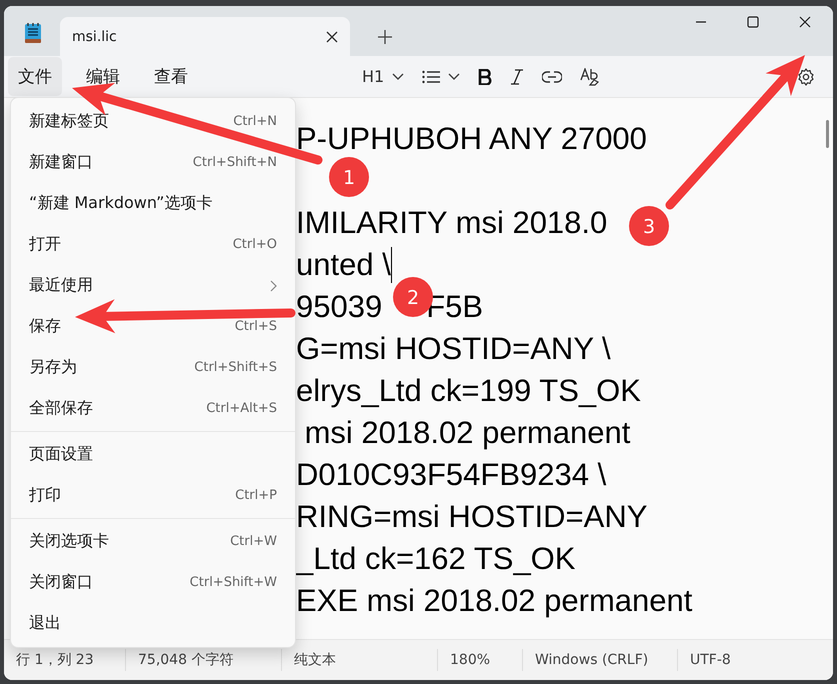  Describe the element at coordinates (65, 660) in the screenshot. I see `status-text: 行 1，列 23` at that location.